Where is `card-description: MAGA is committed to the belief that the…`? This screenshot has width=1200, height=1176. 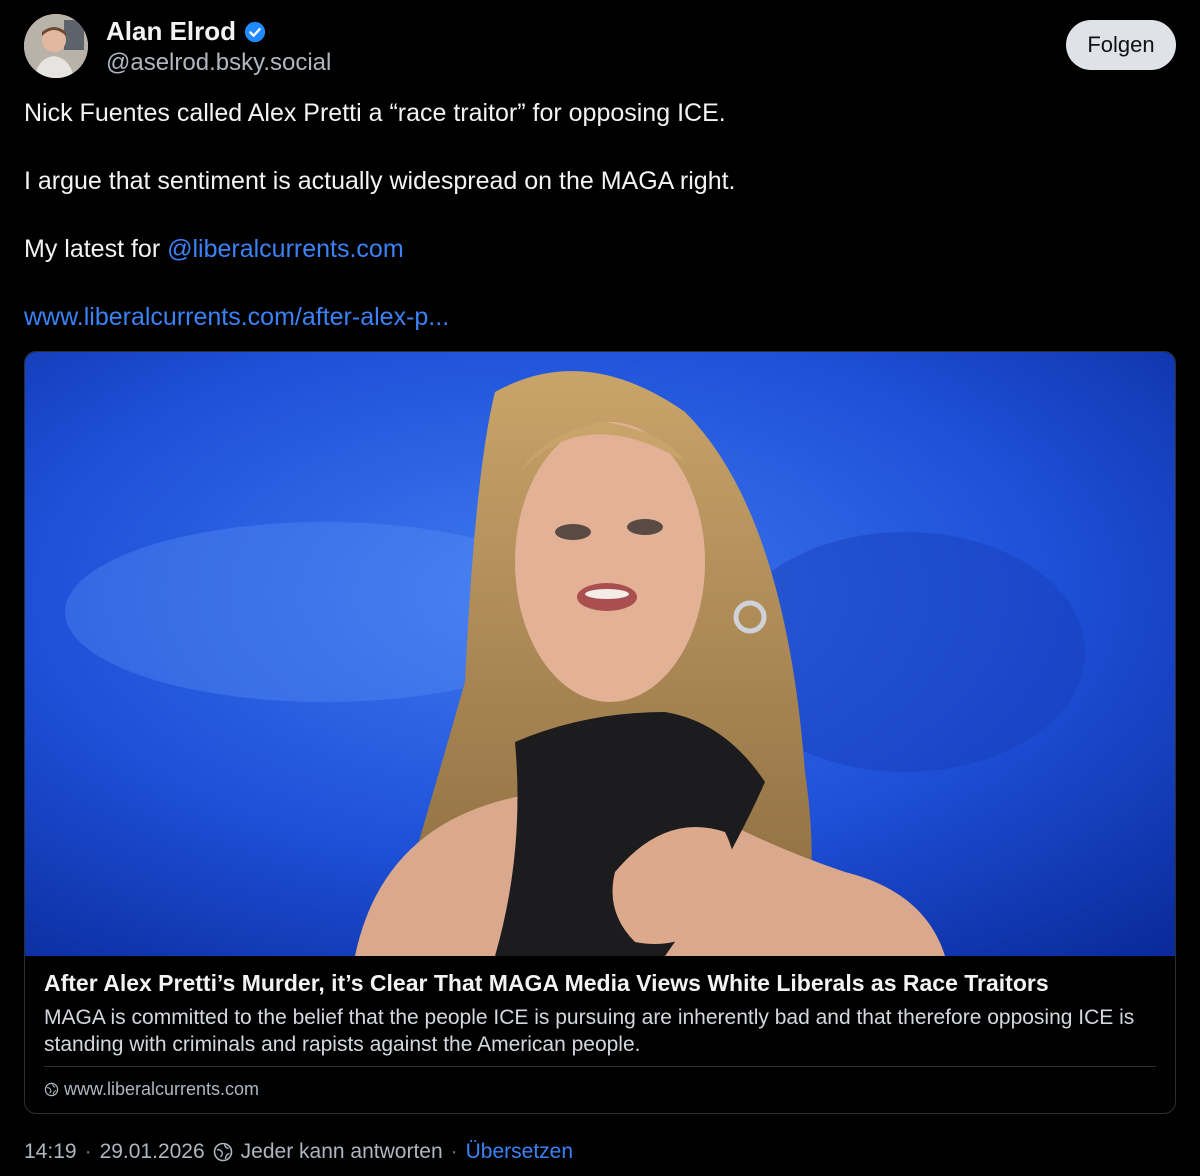 card-description: MAGA is committed to the belief that the… is located at coordinates (589, 1031).